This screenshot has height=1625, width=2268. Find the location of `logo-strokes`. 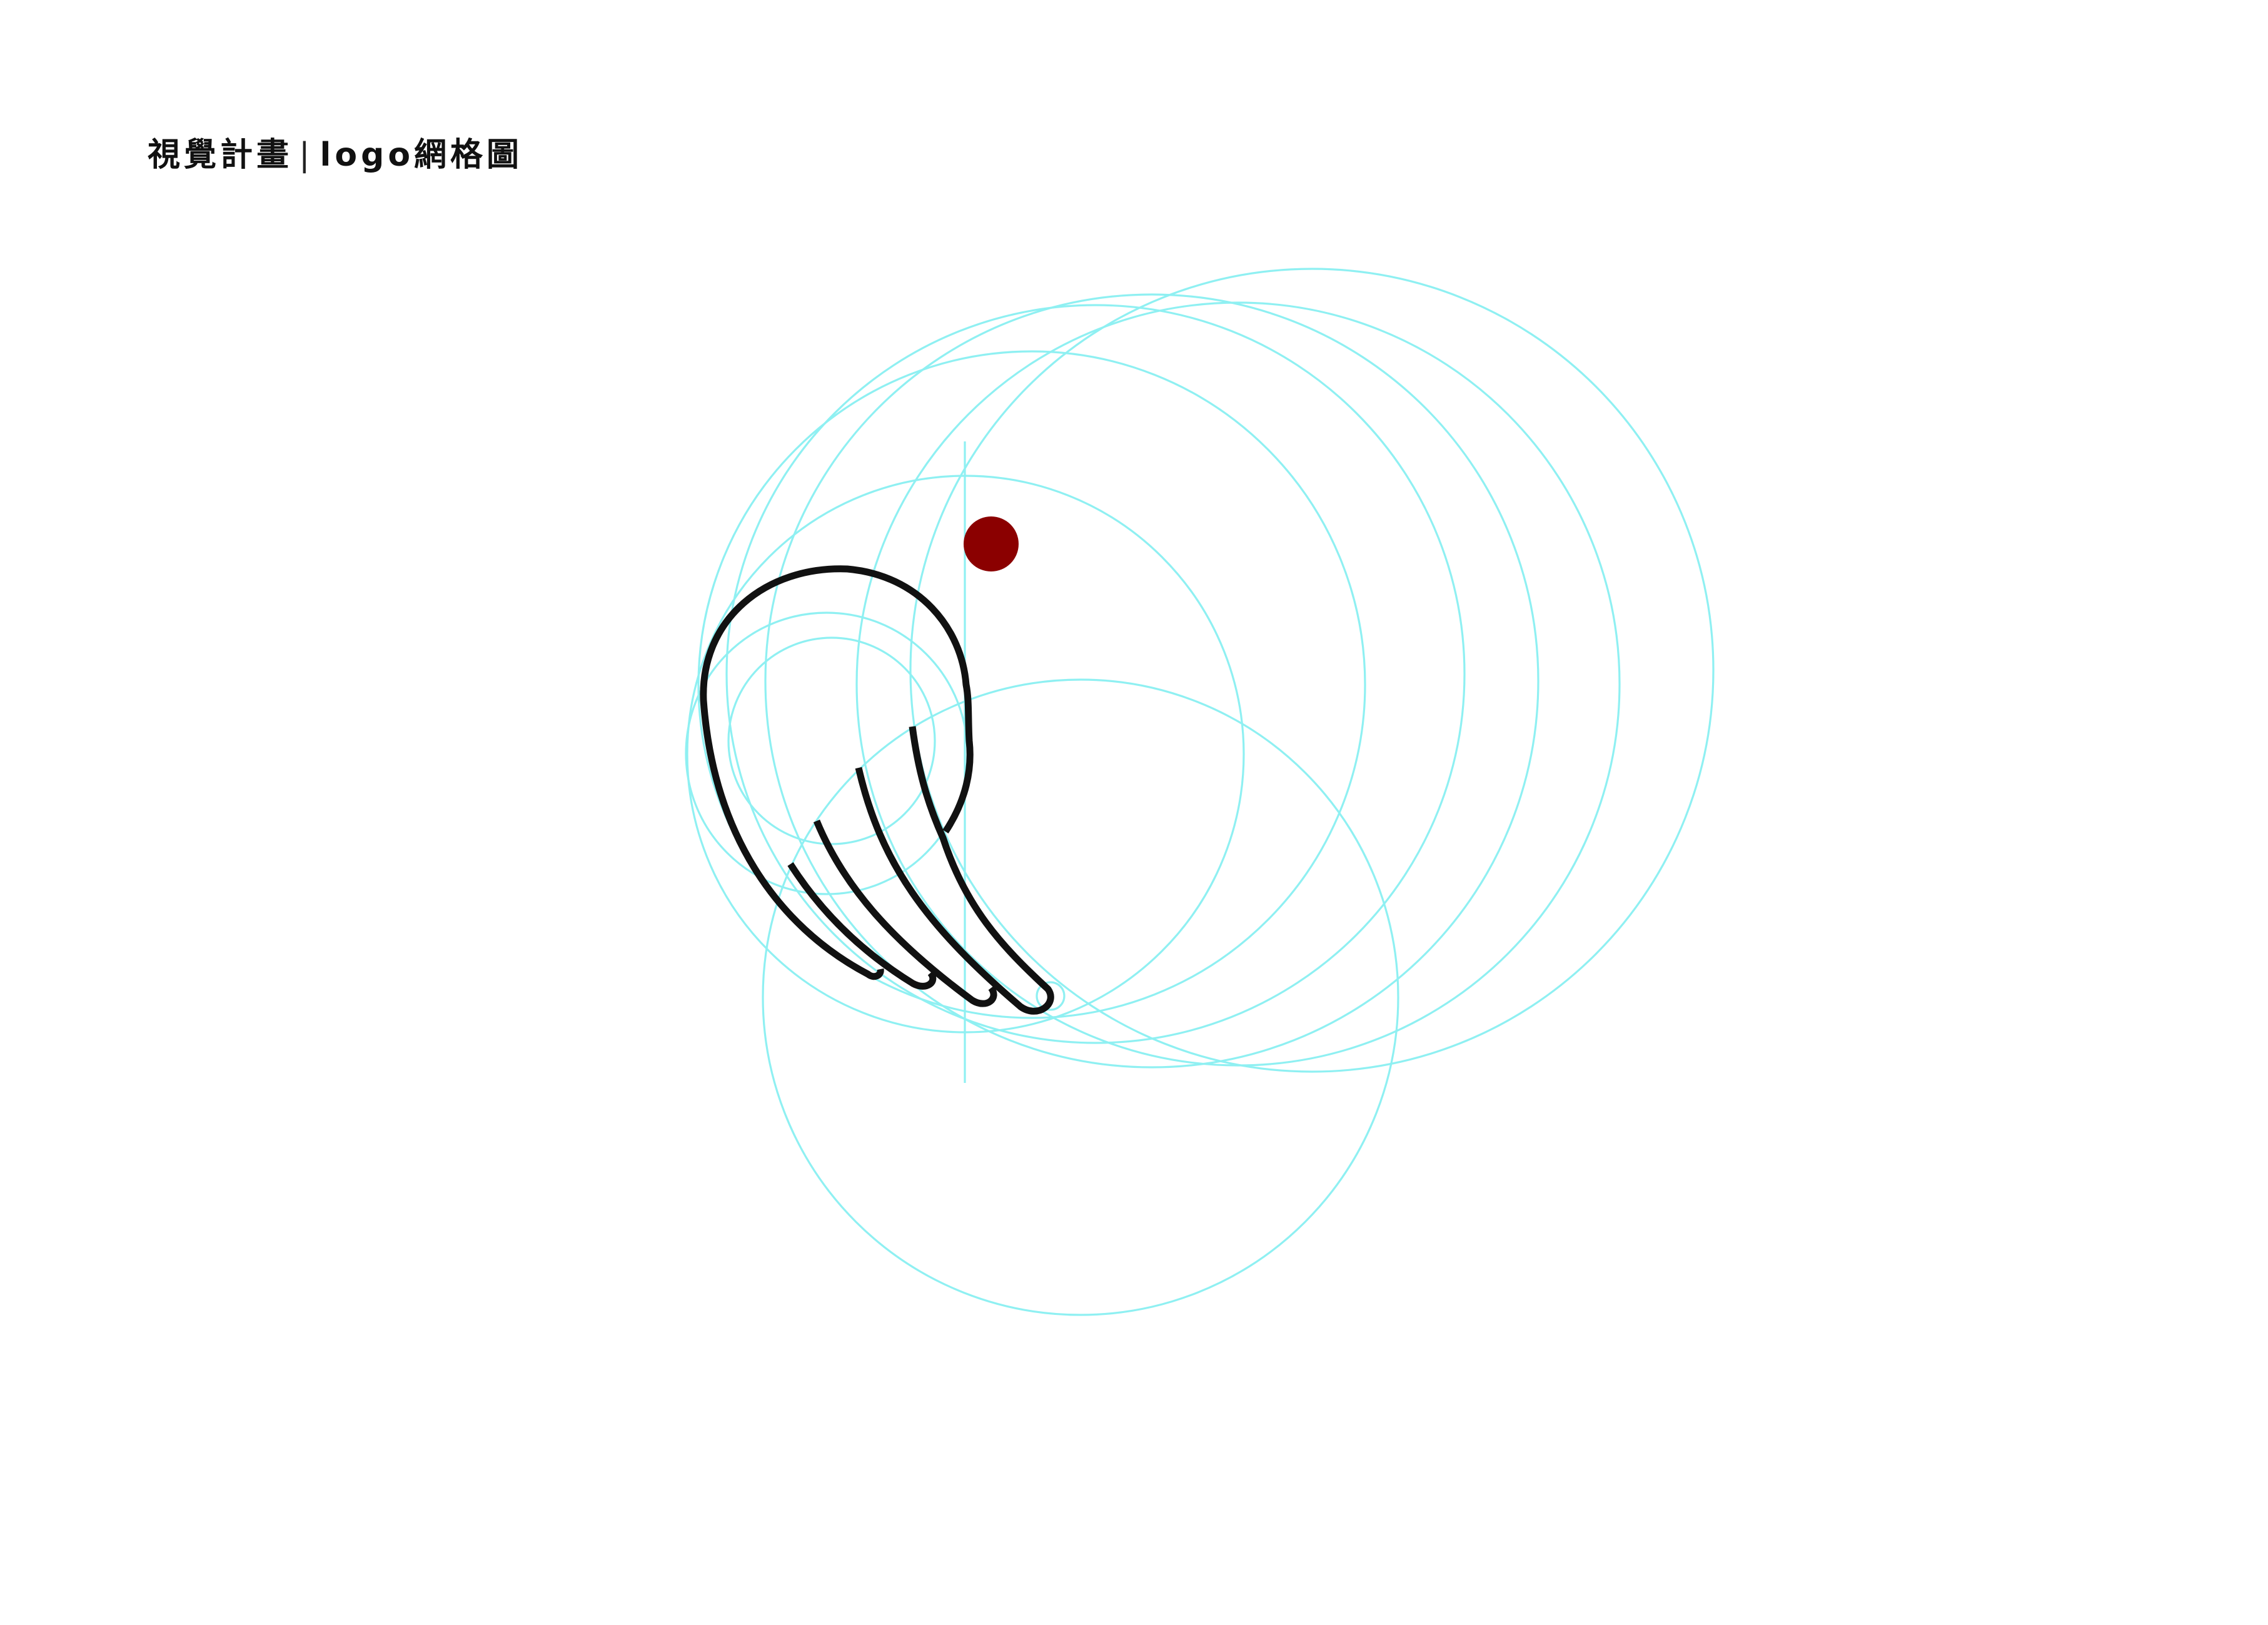

logo-strokes is located at coordinates (877, 790).